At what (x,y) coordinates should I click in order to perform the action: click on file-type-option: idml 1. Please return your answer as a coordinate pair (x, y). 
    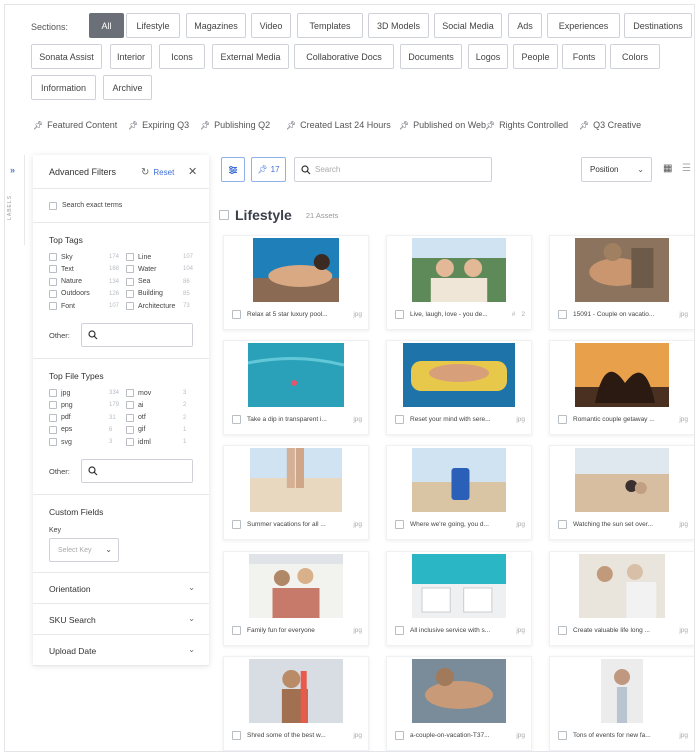
    Looking at the image, I should click on (156, 442).